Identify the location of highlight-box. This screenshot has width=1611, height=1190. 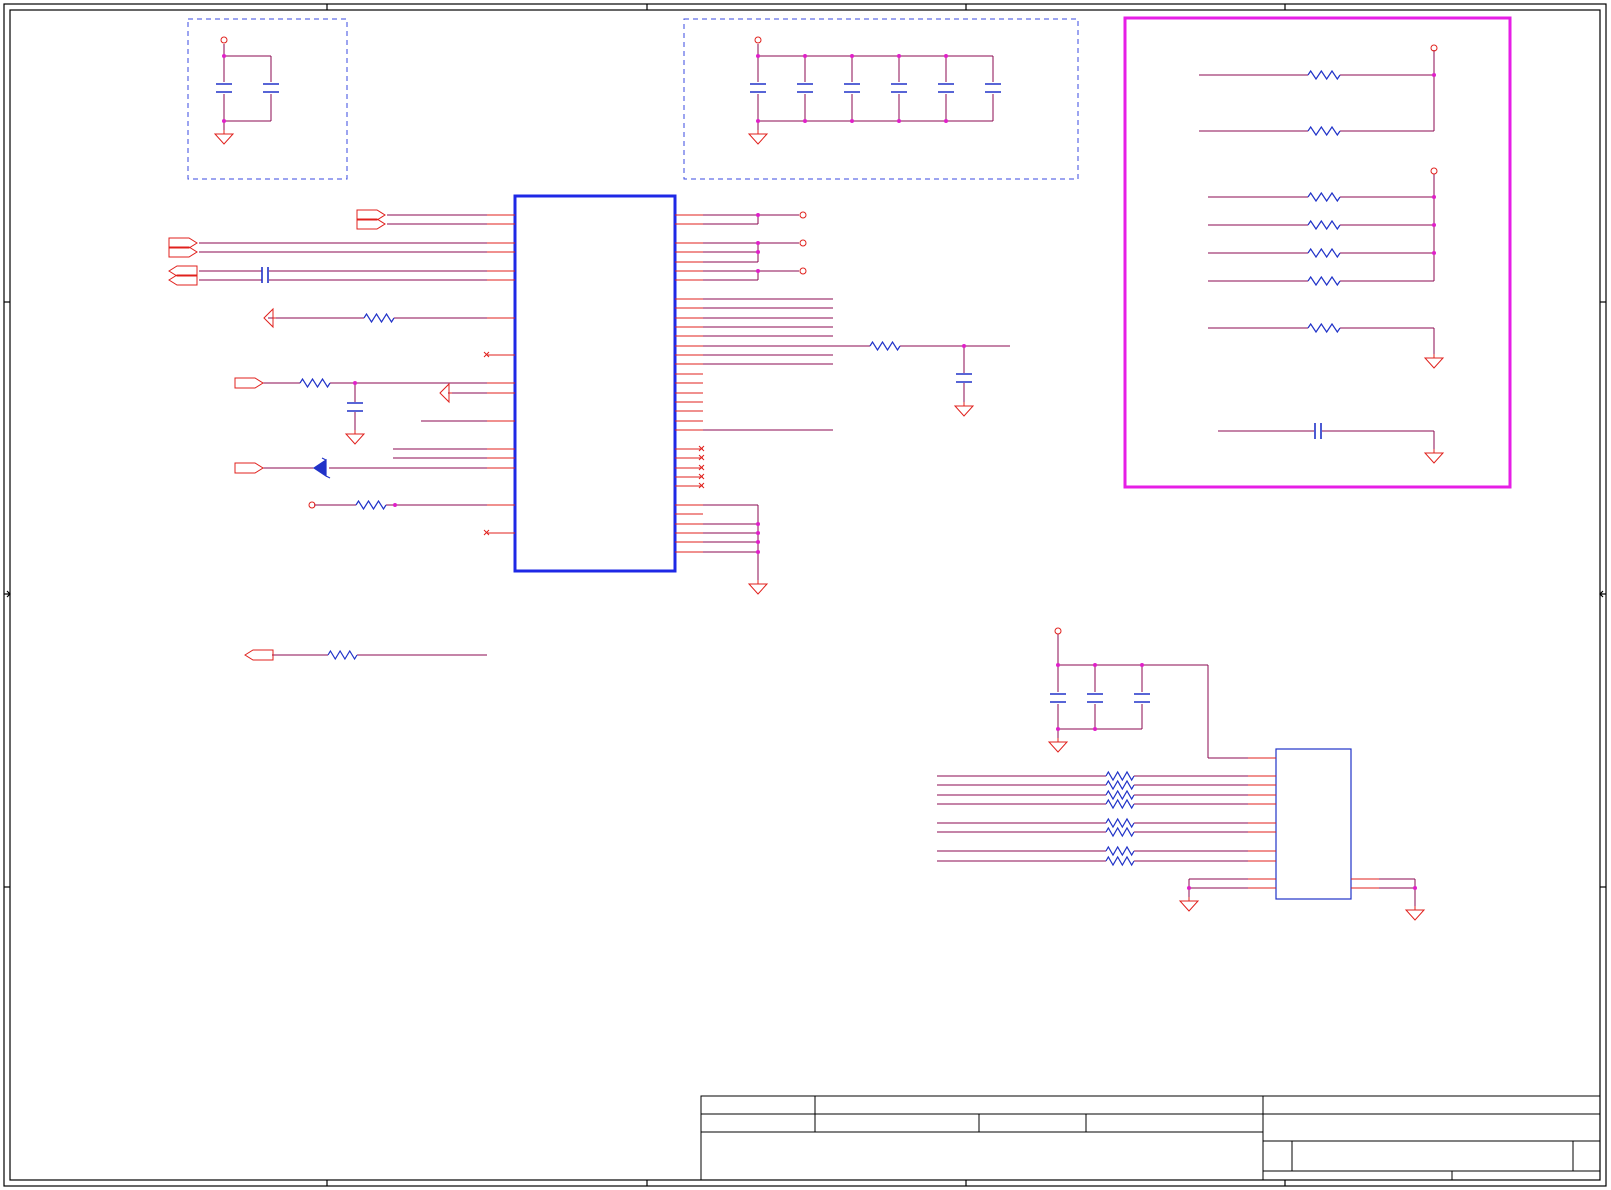
(1317, 252).